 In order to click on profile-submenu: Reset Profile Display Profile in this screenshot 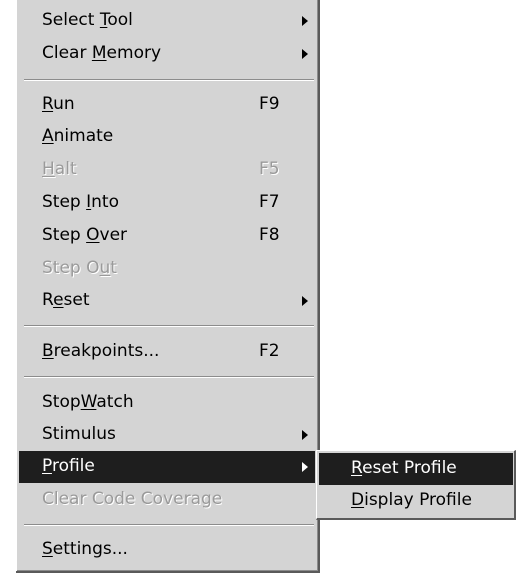, I will do `click(416, 485)`.